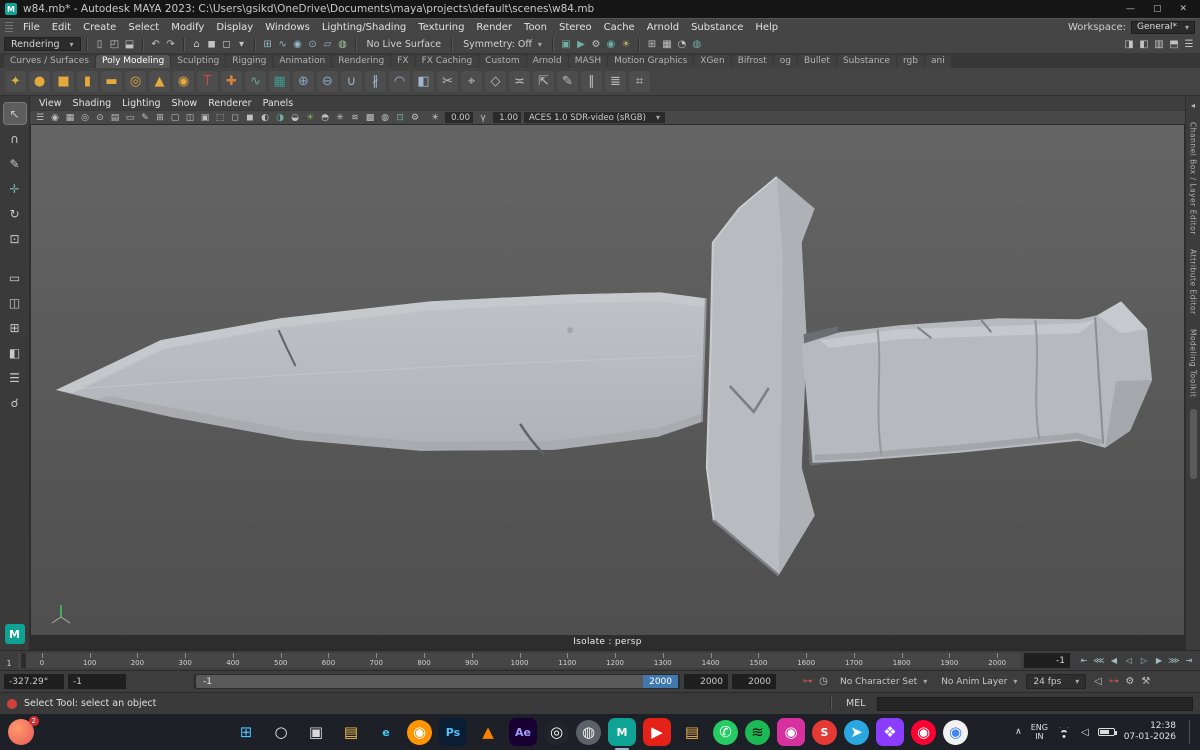  Describe the element at coordinates (227, 44) in the screenshot. I see `select-component-icon: ◻` at that location.